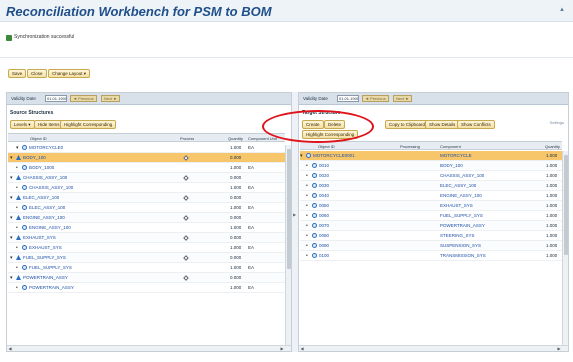 This screenshot has width=573, height=362. Describe the element at coordinates (45, 177) in the screenshot. I see `object-id-link: CHASSIS_ASSY_100` at that location.